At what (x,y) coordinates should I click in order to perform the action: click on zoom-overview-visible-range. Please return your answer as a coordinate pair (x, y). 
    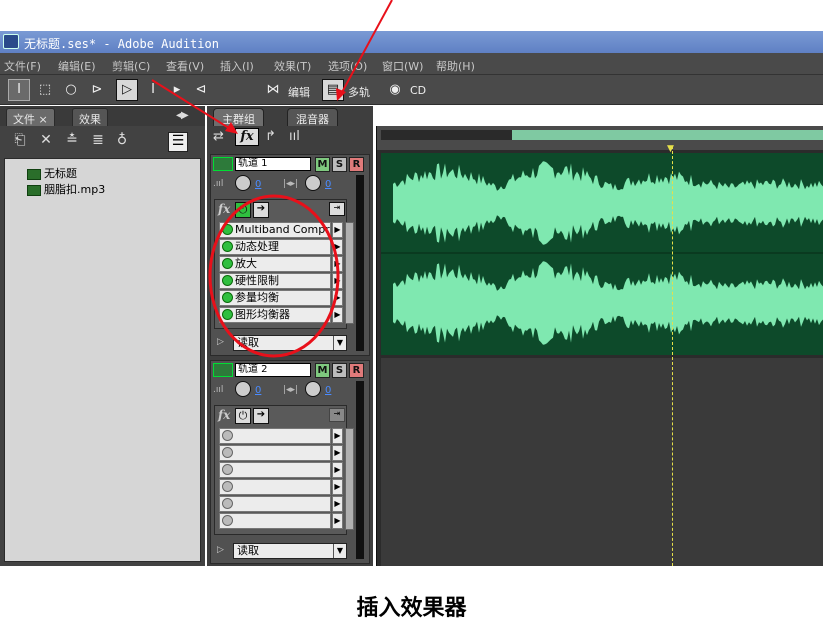
    Looking at the image, I should click on (667, 135).